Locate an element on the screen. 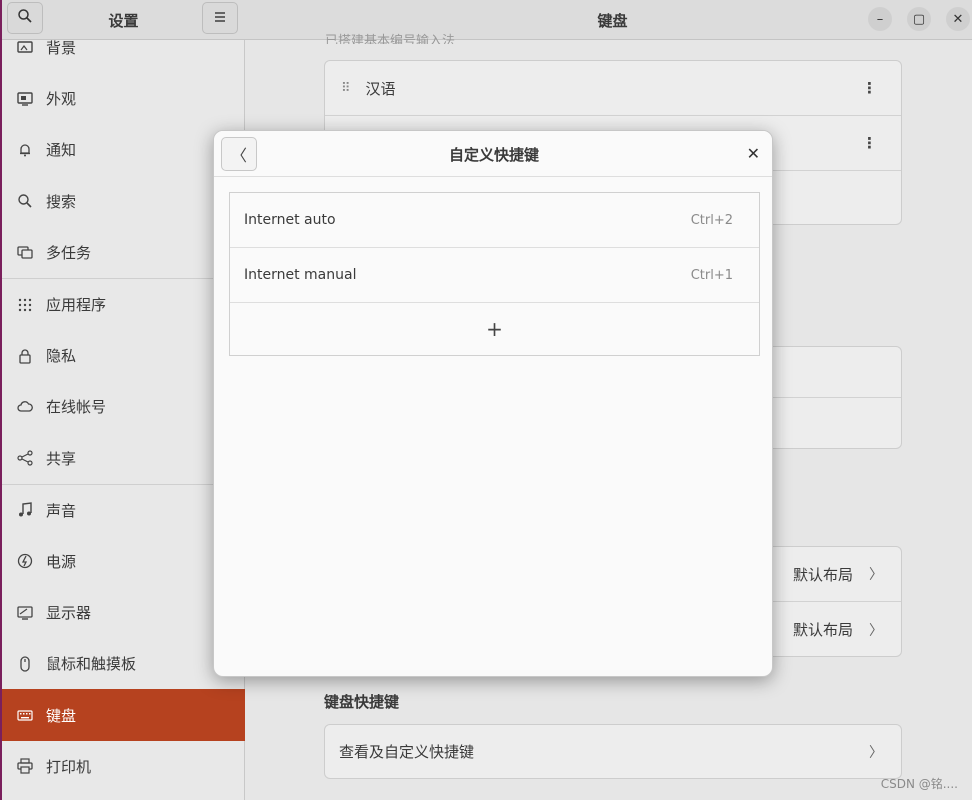 The image size is (972, 800). sidebar-item-label: 多任务 is located at coordinates (69, 252).